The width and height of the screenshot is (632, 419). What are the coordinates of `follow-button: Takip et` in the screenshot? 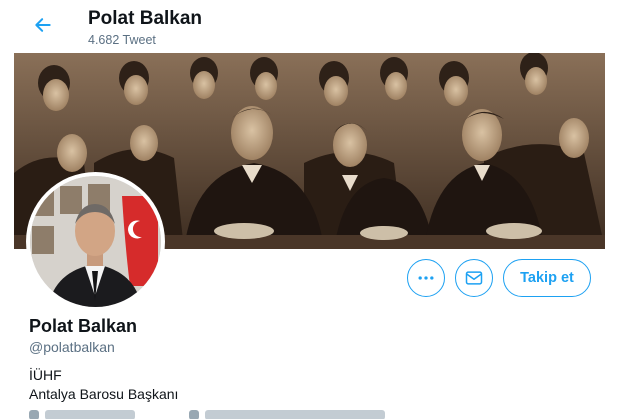 It's located at (547, 278).